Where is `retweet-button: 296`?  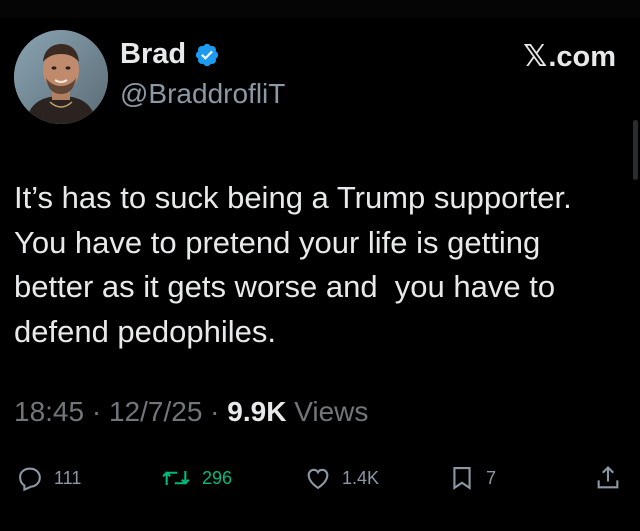 retweet-button: 296 is located at coordinates (196, 478).